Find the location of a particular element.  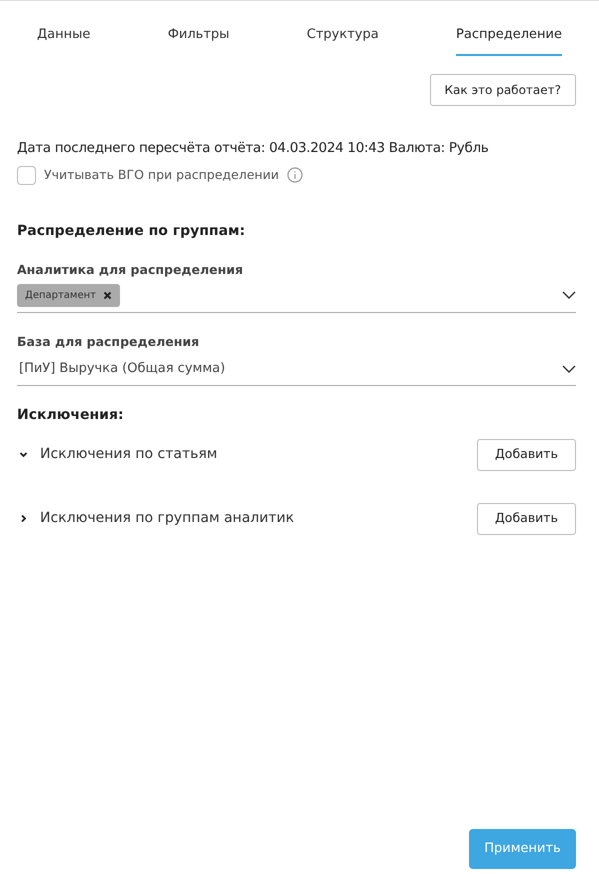

tag: Департамент is located at coordinates (68, 295).